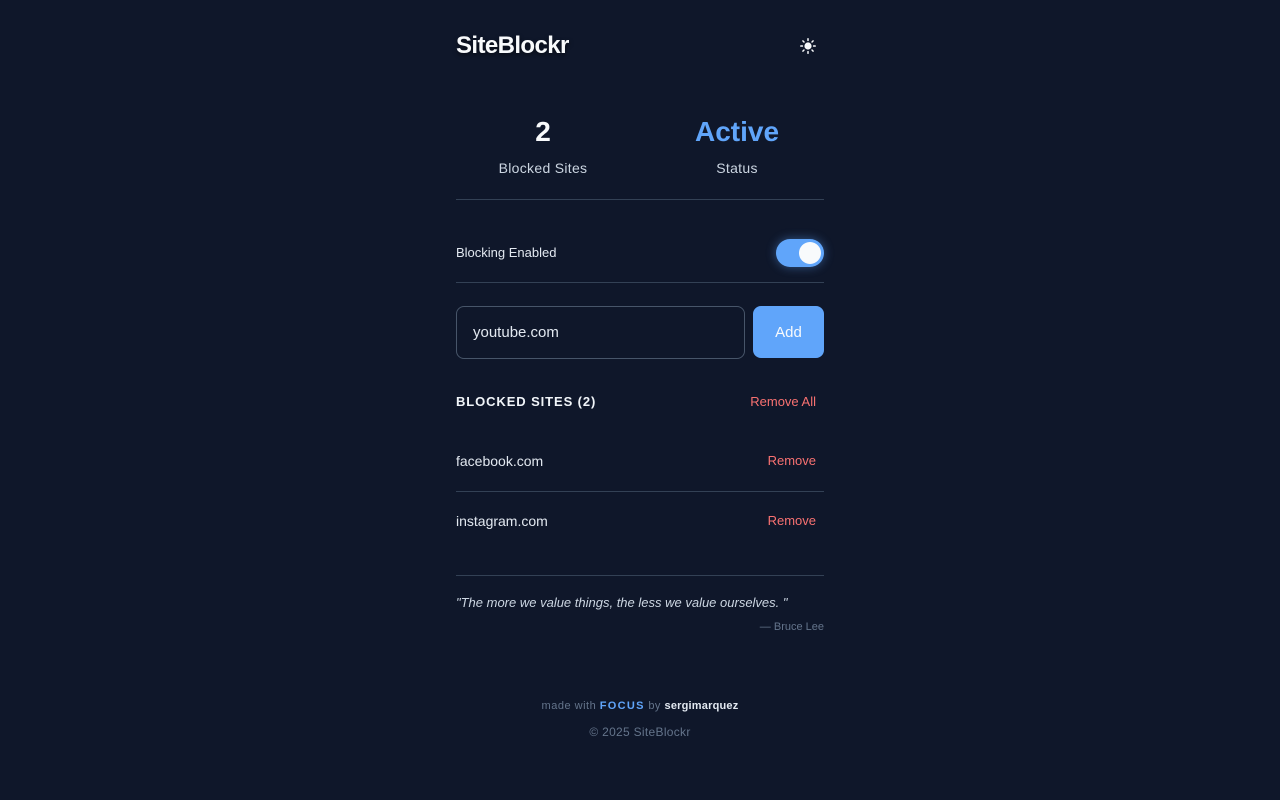 This screenshot has height=800, width=1280. Describe the element at coordinates (500, 461) in the screenshot. I see `site-name: facebook.com` at that location.